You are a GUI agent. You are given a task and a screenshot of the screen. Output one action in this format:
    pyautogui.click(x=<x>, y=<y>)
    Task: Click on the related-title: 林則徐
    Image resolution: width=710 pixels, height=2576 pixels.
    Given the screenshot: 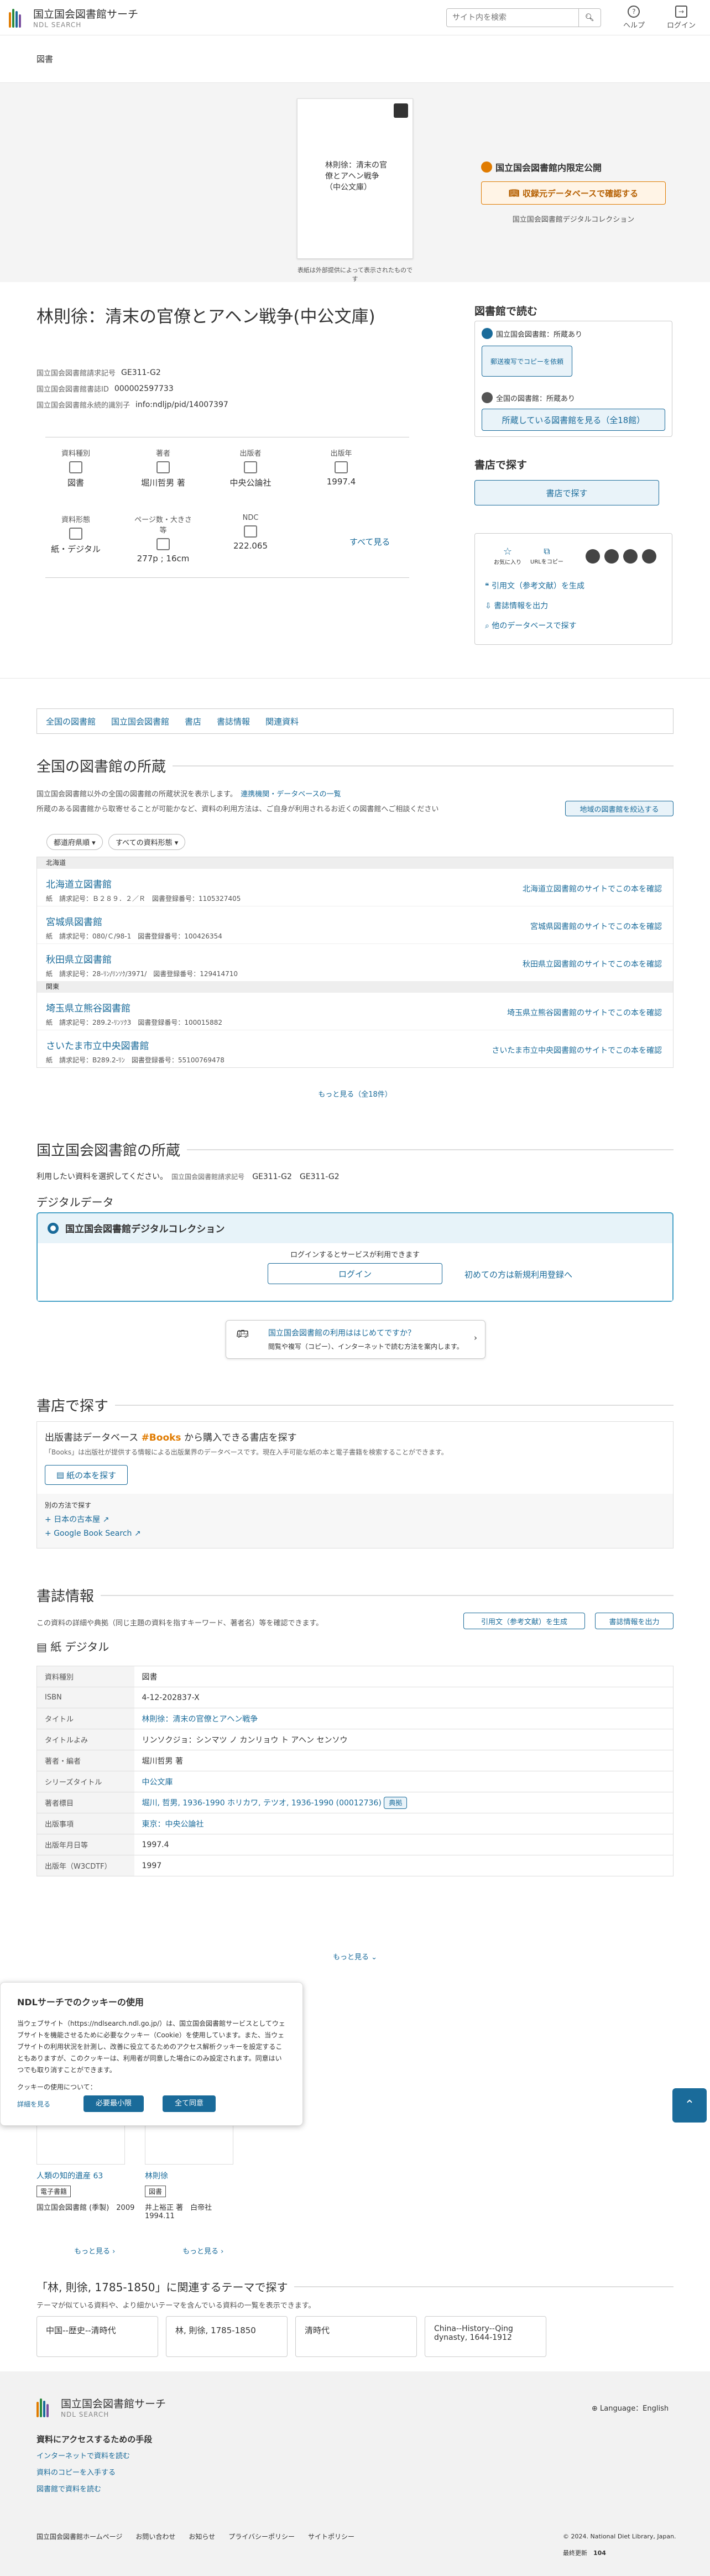 What is the action you would take?
    pyautogui.click(x=194, y=2175)
    